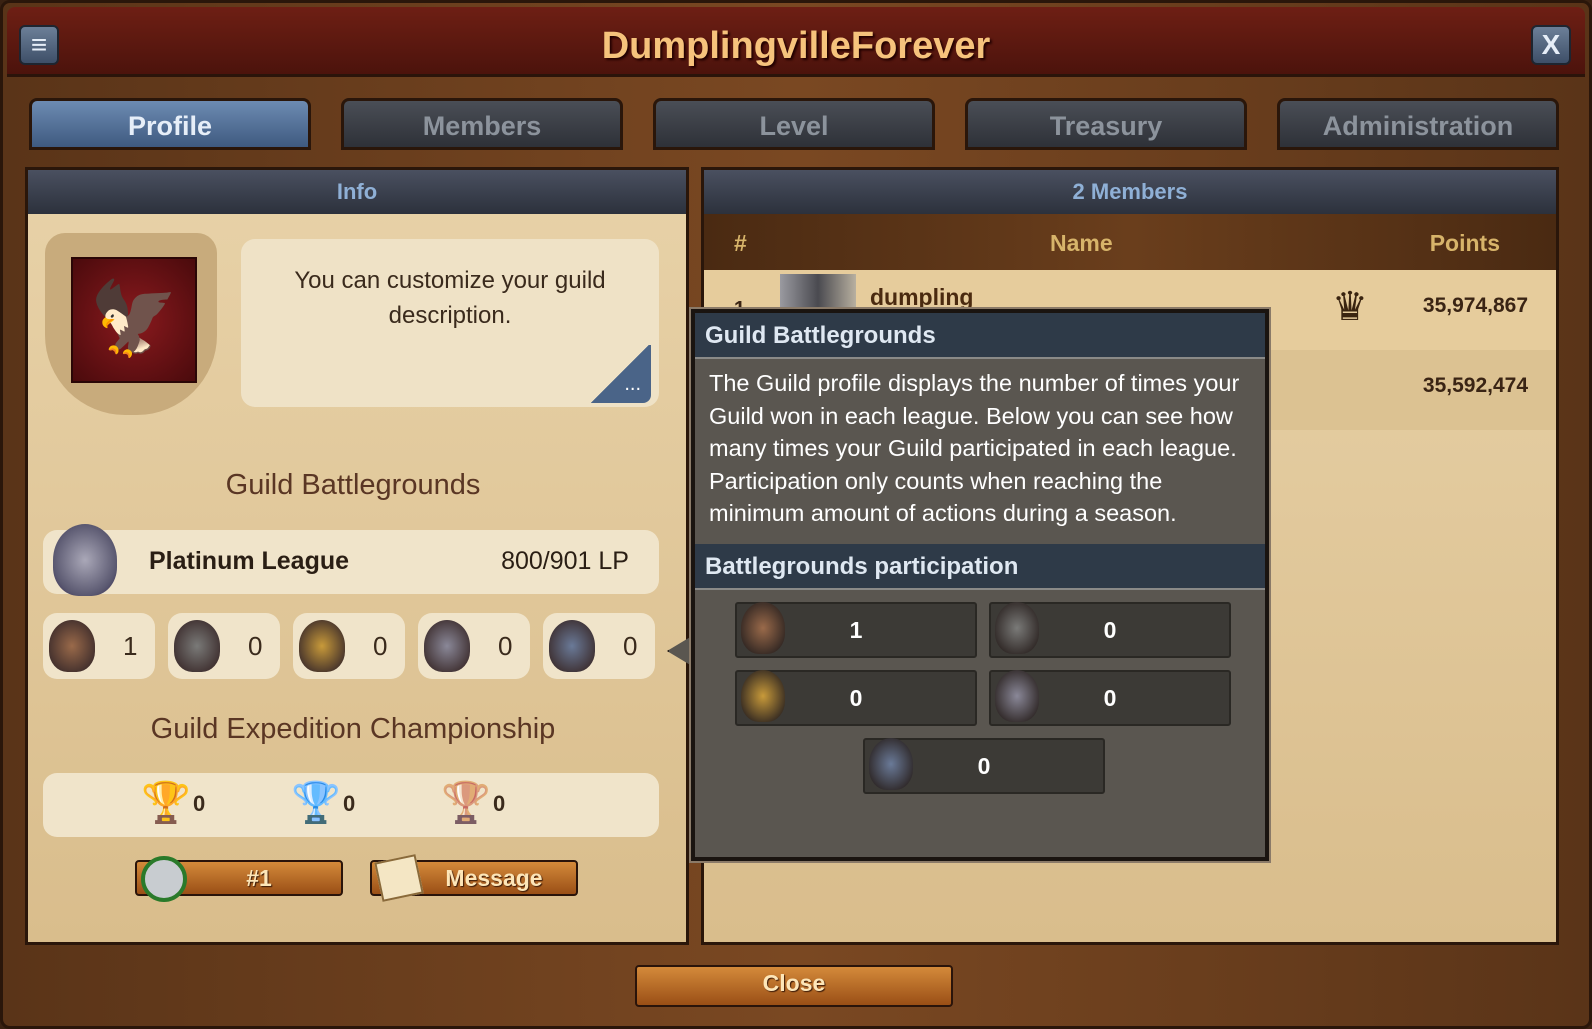 This screenshot has height=1029, width=1592. I want to click on tab-profile: Profile, so click(170, 124).